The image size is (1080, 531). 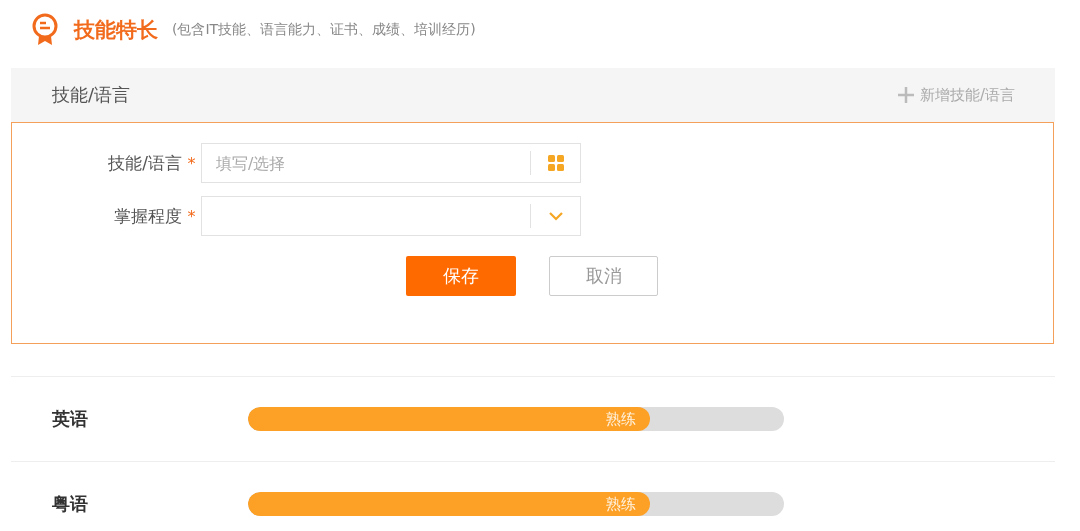 What do you see at coordinates (324, 30) in the screenshot?
I see `section-subtitle: (包含IT技能、语言能力、证书、成绩、培训经历)` at bounding box center [324, 30].